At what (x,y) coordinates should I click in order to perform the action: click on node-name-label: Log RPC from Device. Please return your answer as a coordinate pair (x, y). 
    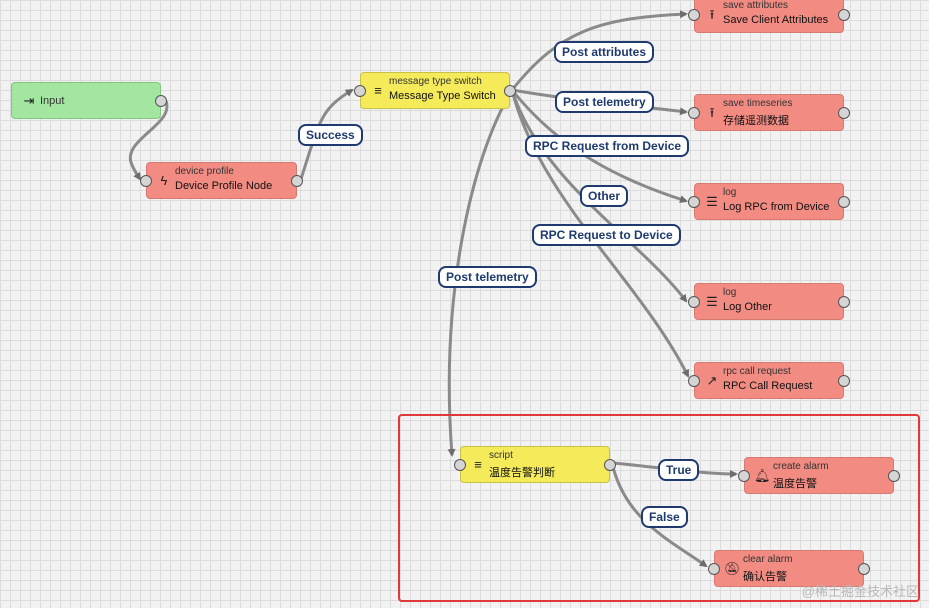
    Looking at the image, I should click on (776, 207).